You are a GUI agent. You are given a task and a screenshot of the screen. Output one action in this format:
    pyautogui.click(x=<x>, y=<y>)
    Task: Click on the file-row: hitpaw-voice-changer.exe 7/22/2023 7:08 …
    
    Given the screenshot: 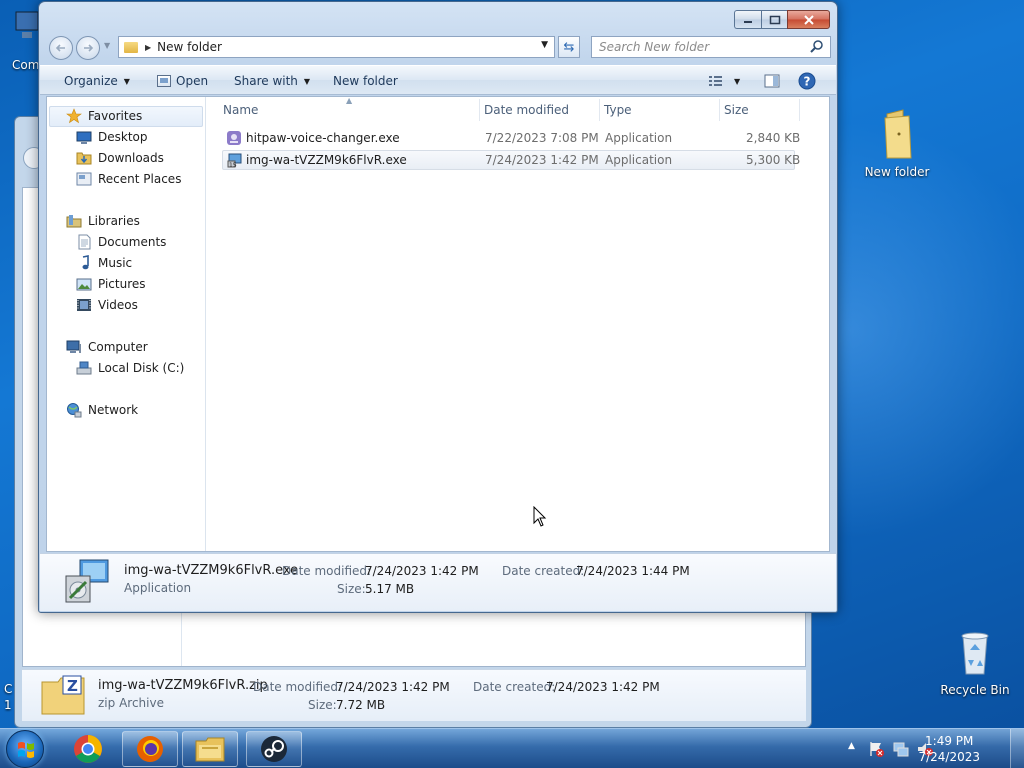 What is the action you would take?
    pyautogui.click(x=511, y=139)
    